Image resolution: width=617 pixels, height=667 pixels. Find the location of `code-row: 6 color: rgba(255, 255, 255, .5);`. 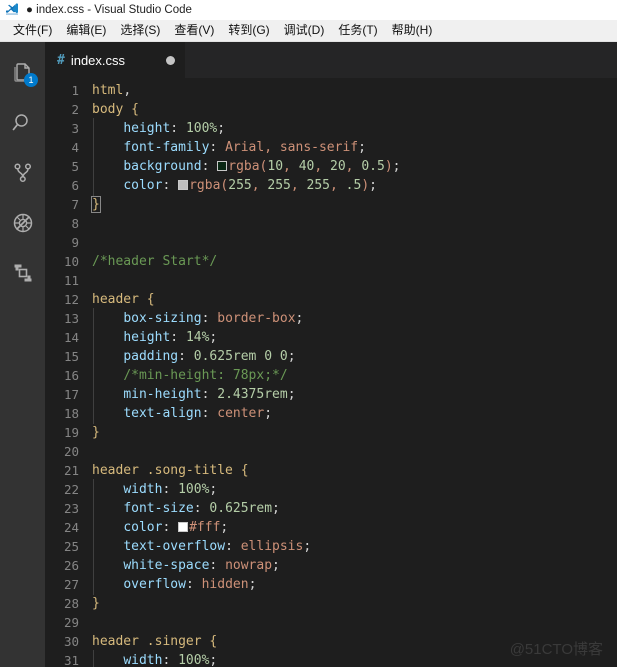

code-row: 6 color: rgba(255, 255, 255, .5); is located at coordinates (331, 185).